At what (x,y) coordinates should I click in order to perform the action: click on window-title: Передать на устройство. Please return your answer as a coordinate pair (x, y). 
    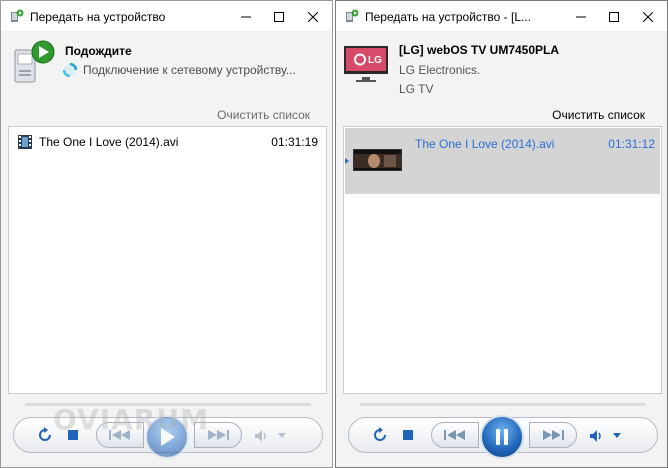
    Looking at the image, I should click on (98, 17).